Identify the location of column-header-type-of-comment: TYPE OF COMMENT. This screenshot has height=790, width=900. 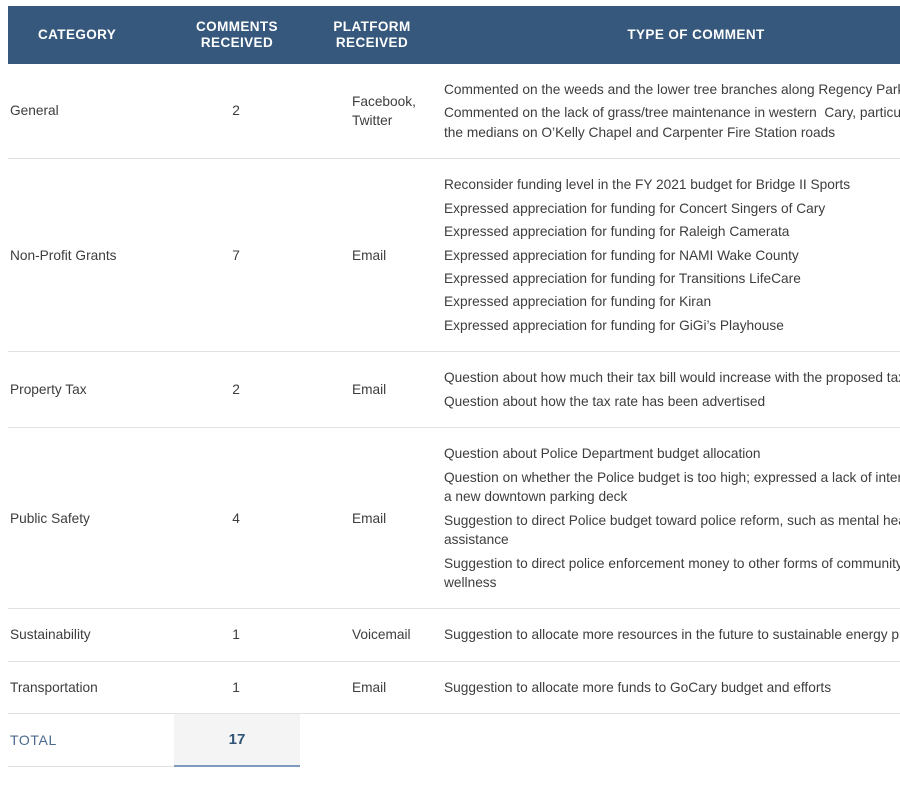
(672, 35).